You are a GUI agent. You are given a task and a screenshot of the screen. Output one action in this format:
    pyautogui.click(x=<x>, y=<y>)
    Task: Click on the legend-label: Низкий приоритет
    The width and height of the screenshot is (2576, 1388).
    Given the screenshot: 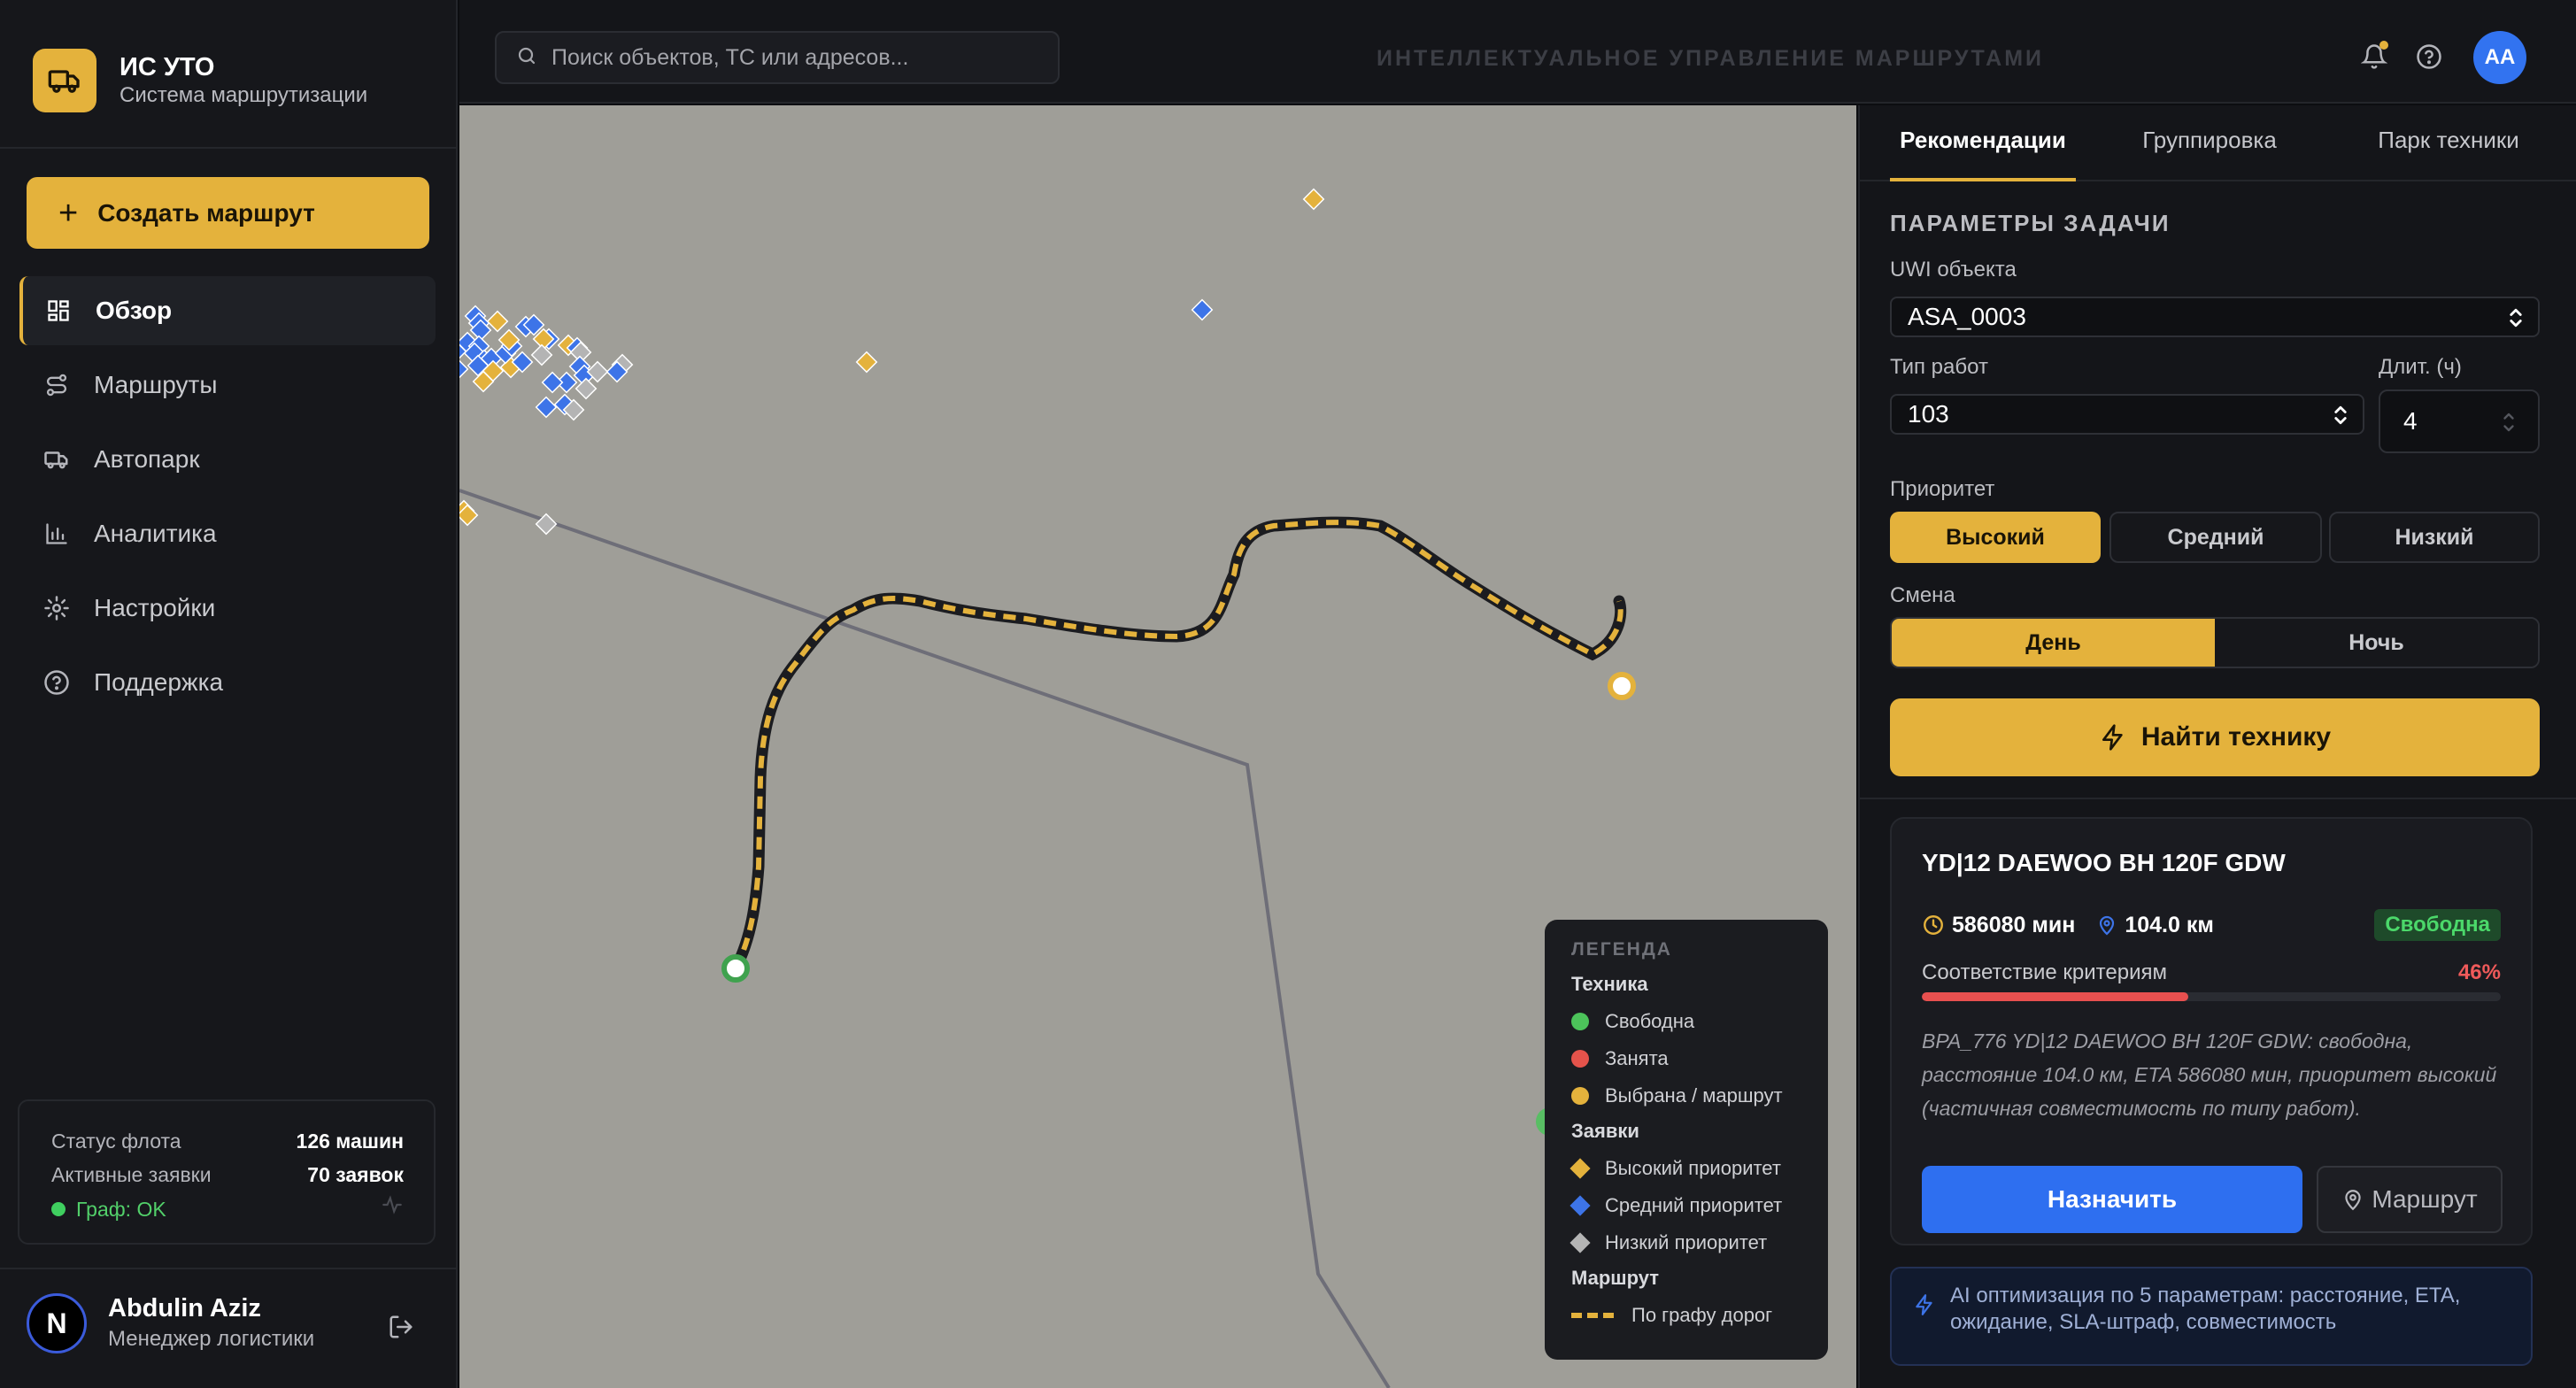 What is the action you would take?
    pyautogui.click(x=1686, y=1242)
    